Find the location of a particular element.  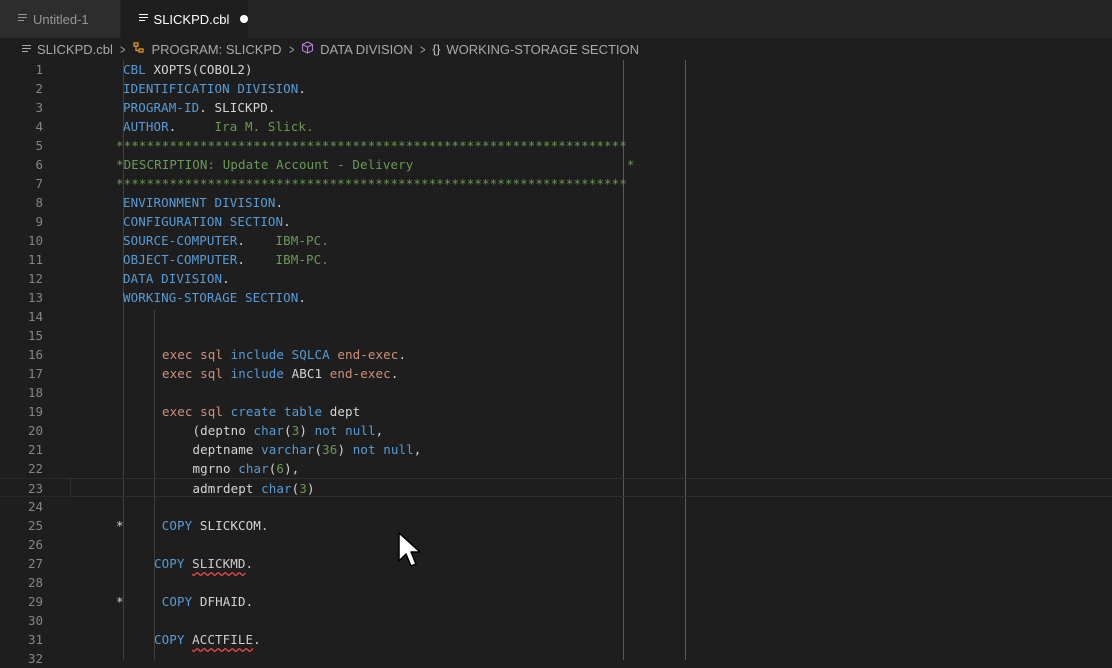

code-text: * COPY SLICKCOM. is located at coordinates (192, 525).